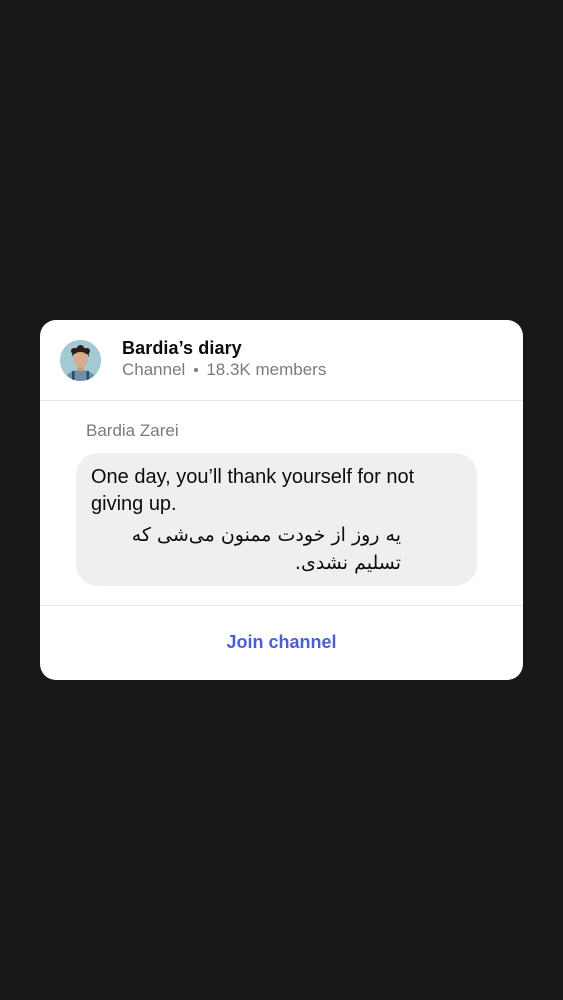  I want to click on separator-dot, so click(196, 370).